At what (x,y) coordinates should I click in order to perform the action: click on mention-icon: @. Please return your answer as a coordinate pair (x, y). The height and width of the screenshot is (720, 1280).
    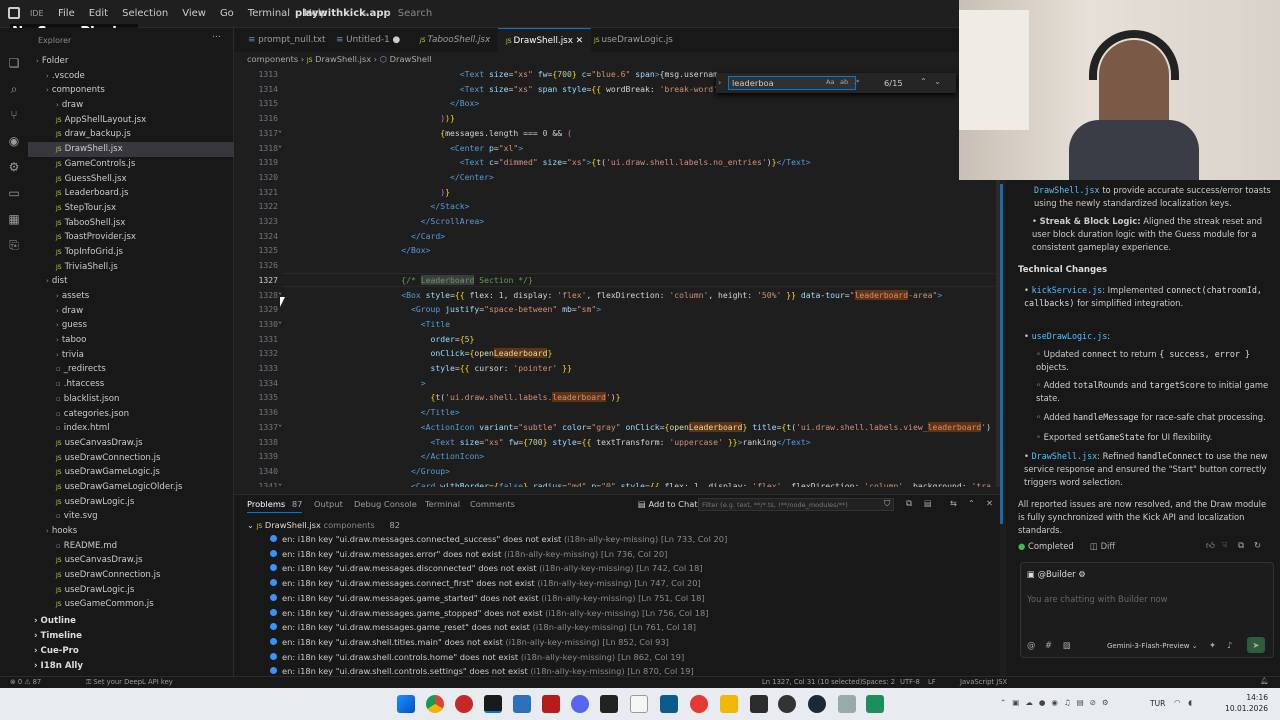
    Looking at the image, I should click on (1031, 645).